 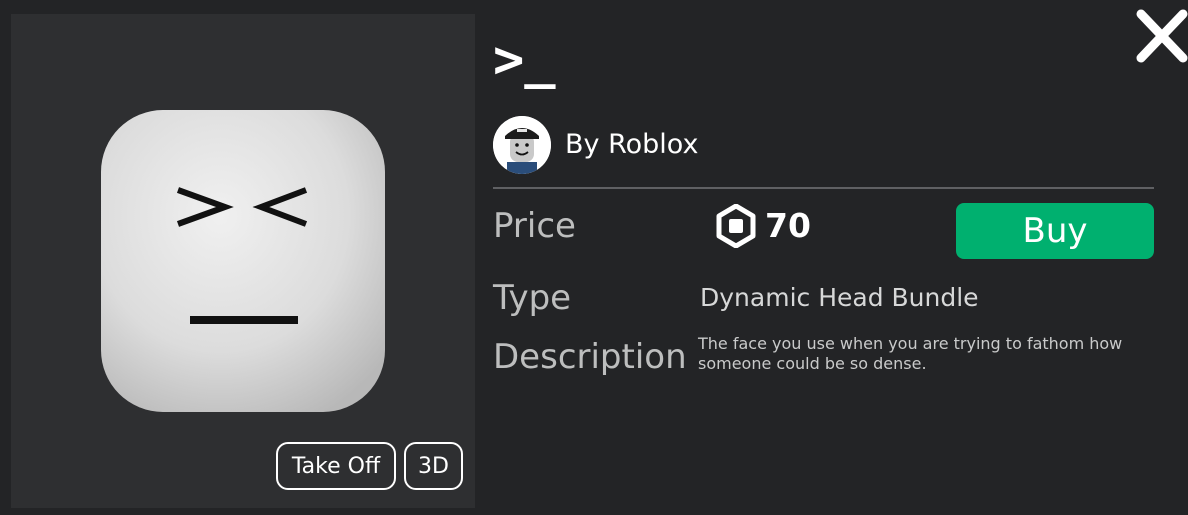 What do you see at coordinates (736, 226) in the screenshot?
I see `robux-icon` at bounding box center [736, 226].